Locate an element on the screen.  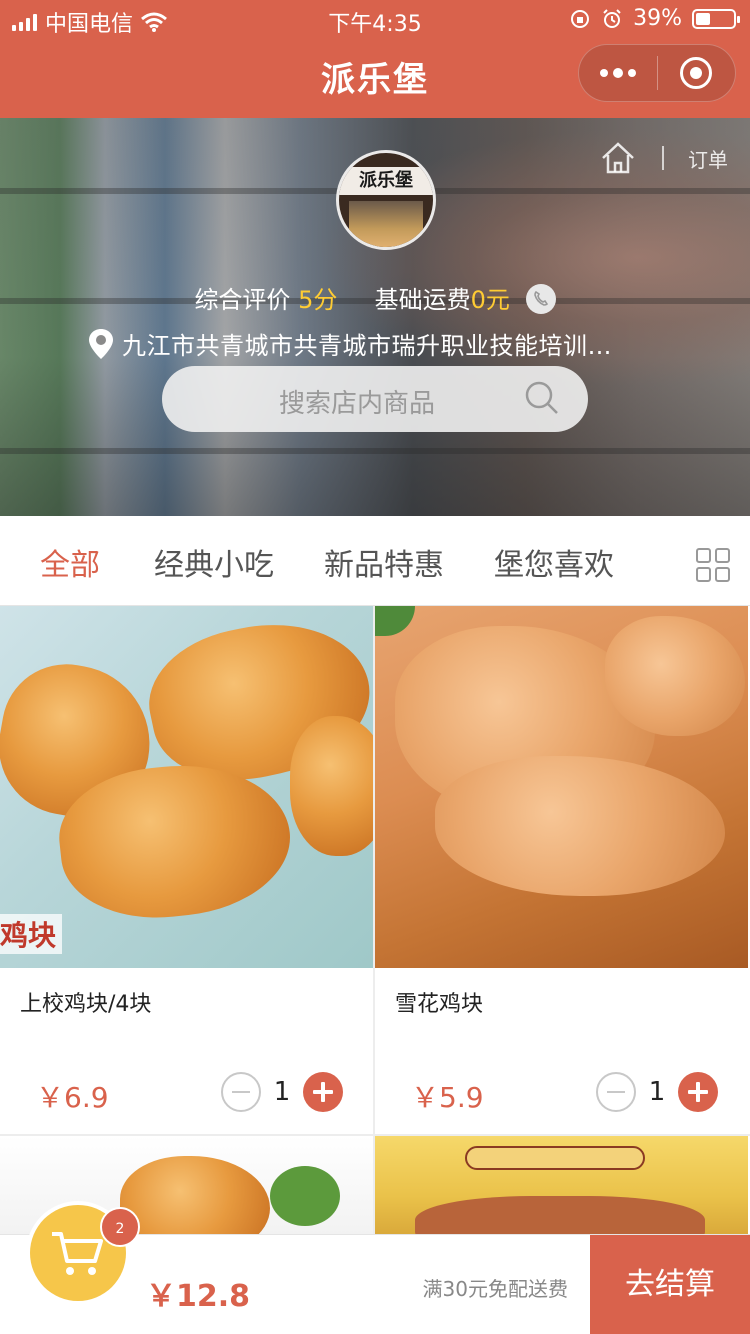
tab-classic-snacks: 经典小吃 is located at coordinates (214, 562).